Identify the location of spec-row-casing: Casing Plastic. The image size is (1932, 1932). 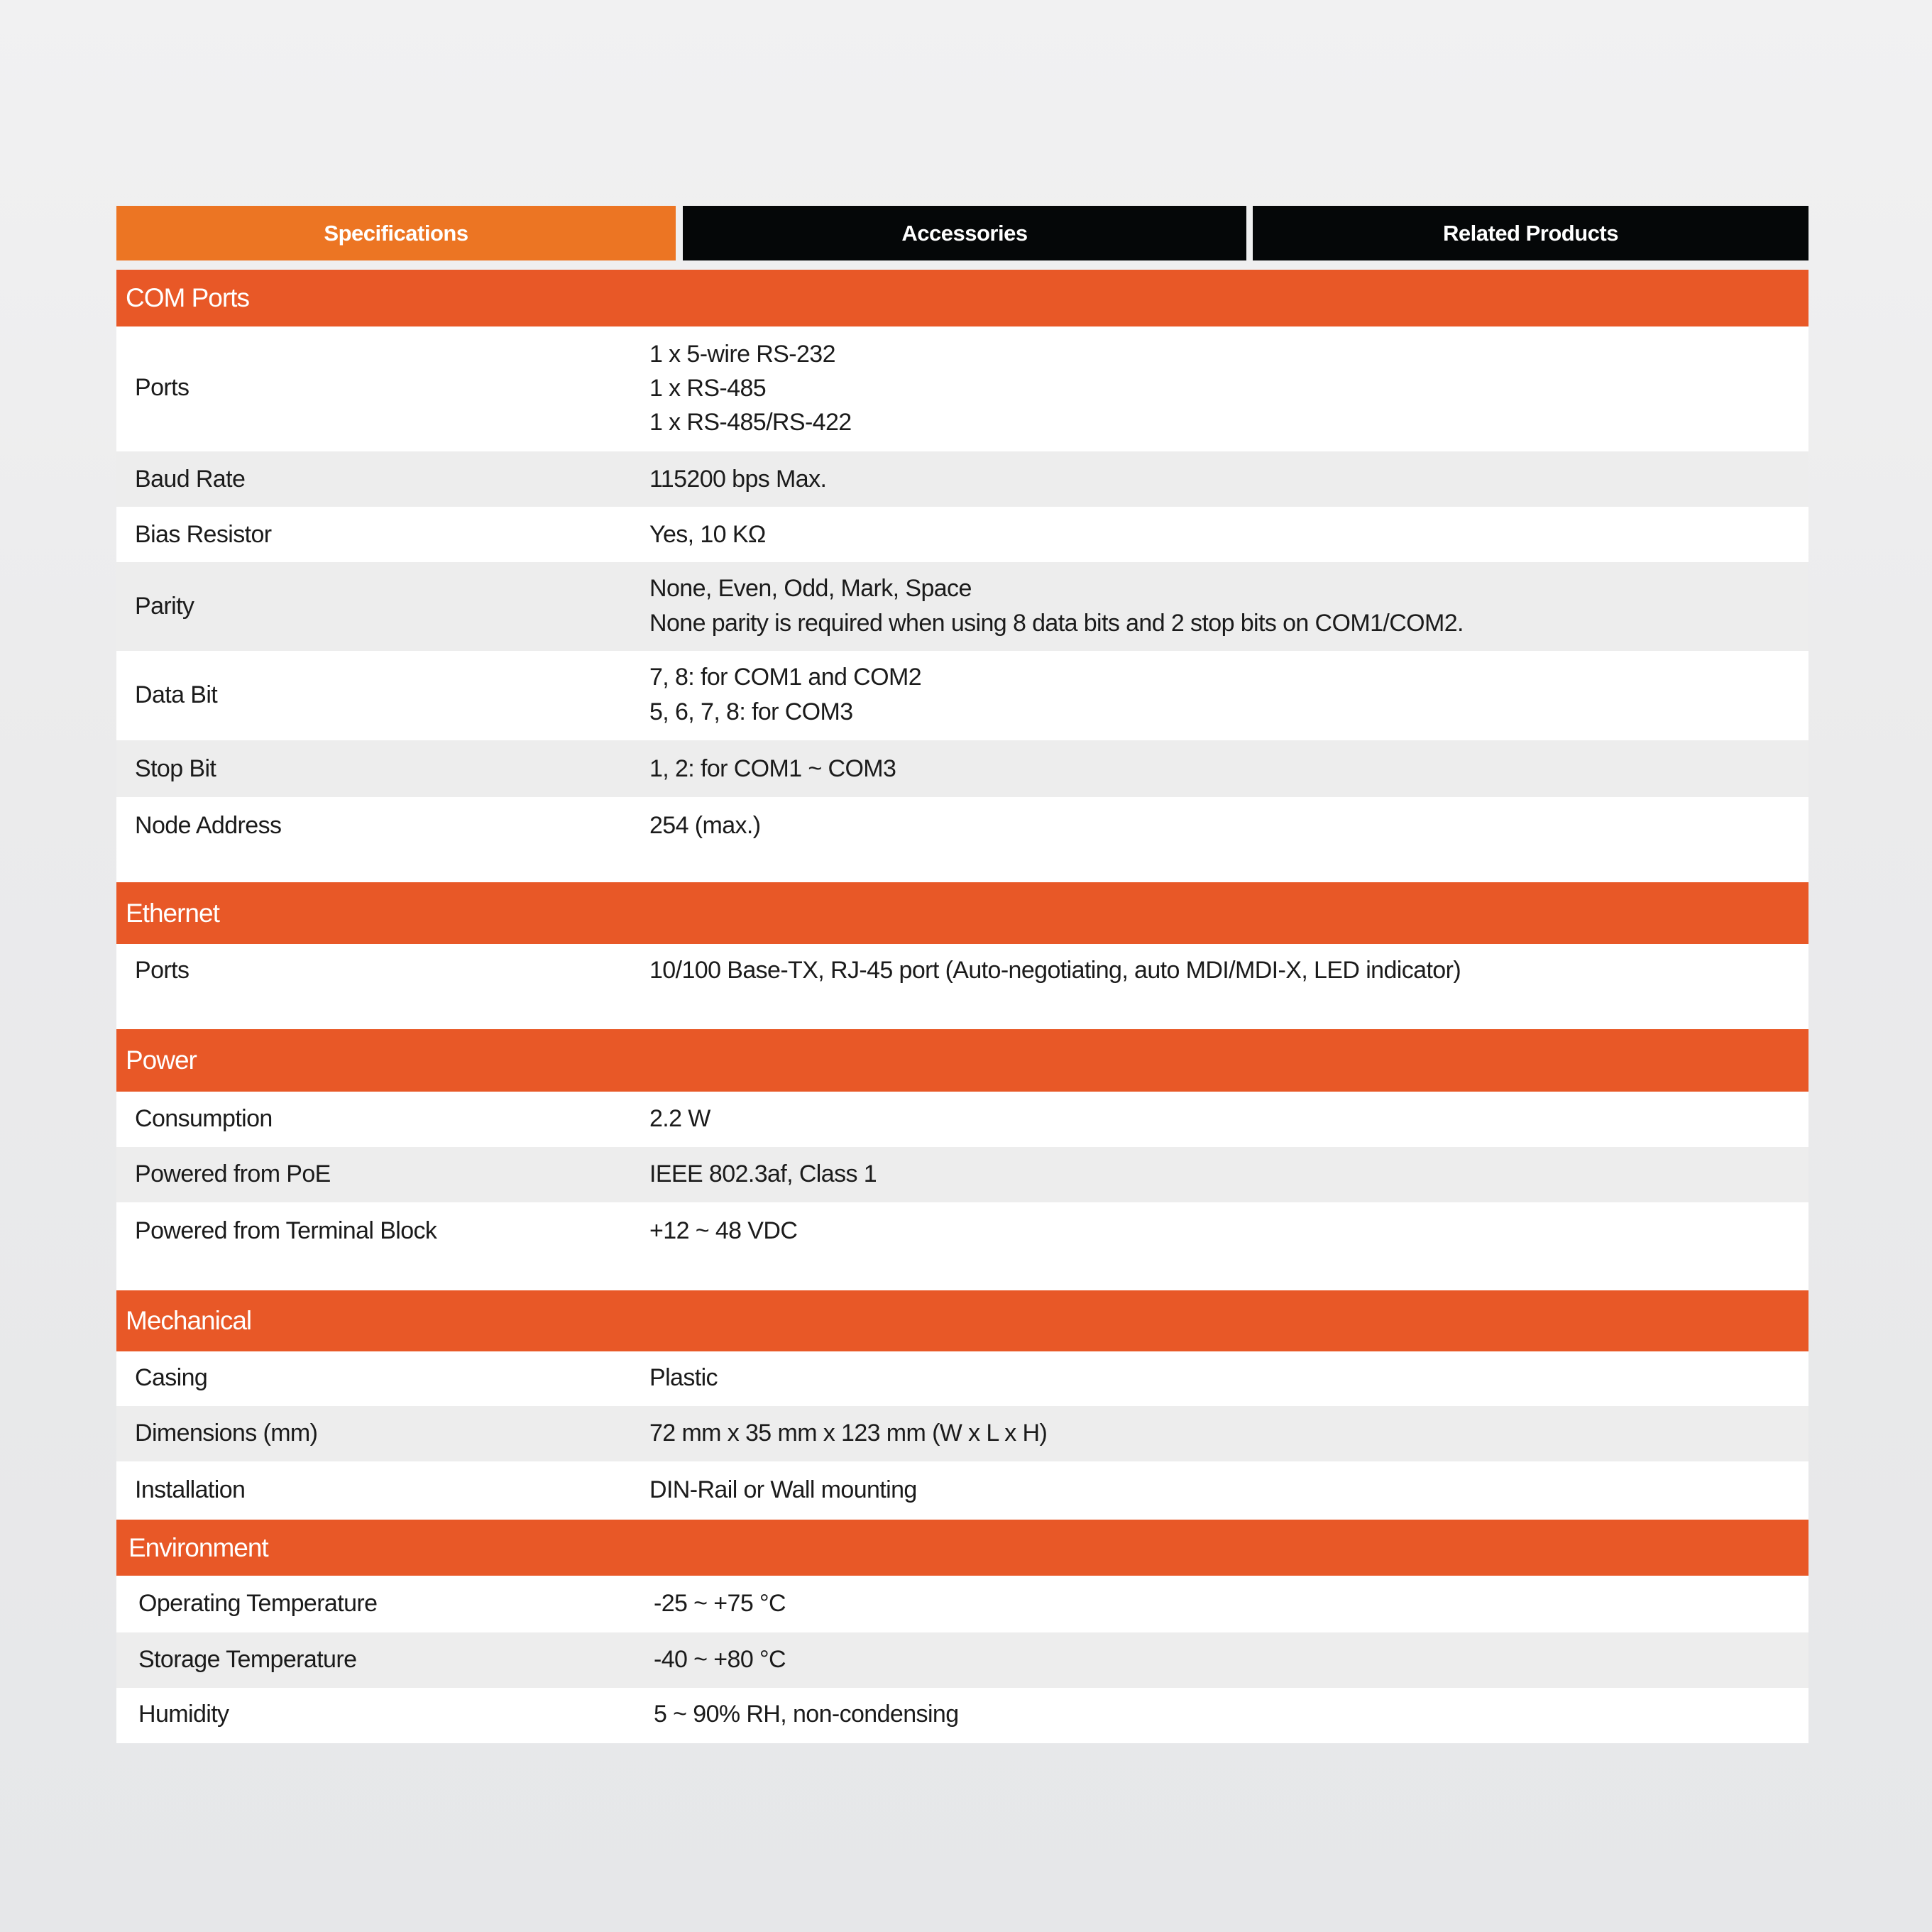
(962, 1378).